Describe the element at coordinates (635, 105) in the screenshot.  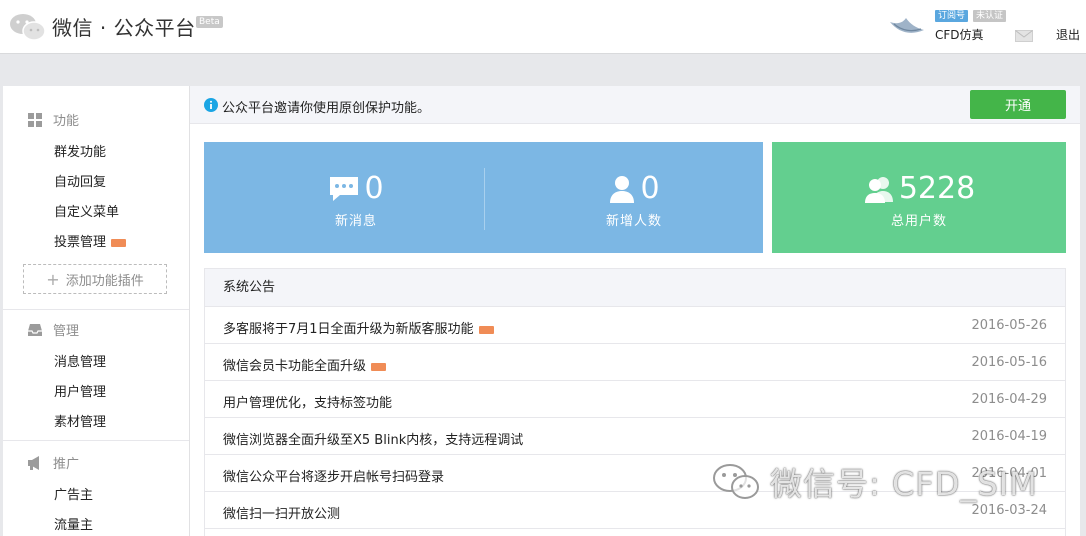
I see `notice-bar: 公众平台邀请你使用原创保护功能。 开通` at that location.